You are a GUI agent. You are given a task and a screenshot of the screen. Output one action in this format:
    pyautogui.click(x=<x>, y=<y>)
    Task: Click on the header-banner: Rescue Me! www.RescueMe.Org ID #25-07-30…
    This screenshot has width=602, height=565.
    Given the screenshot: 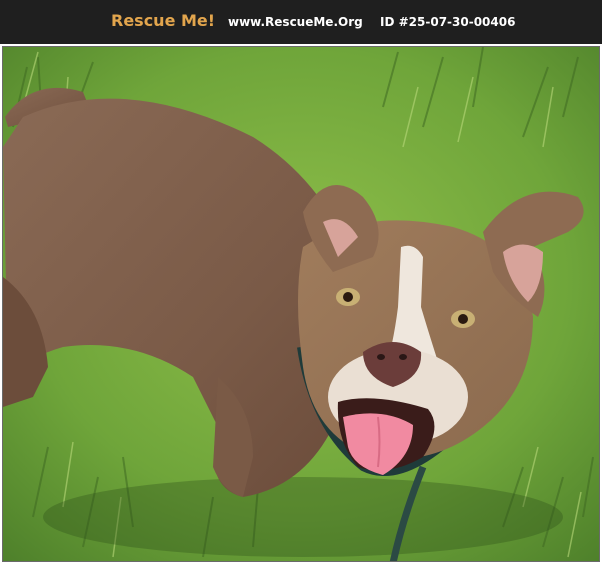 What is the action you would take?
    pyautogui.click(x=301, y=22)
    